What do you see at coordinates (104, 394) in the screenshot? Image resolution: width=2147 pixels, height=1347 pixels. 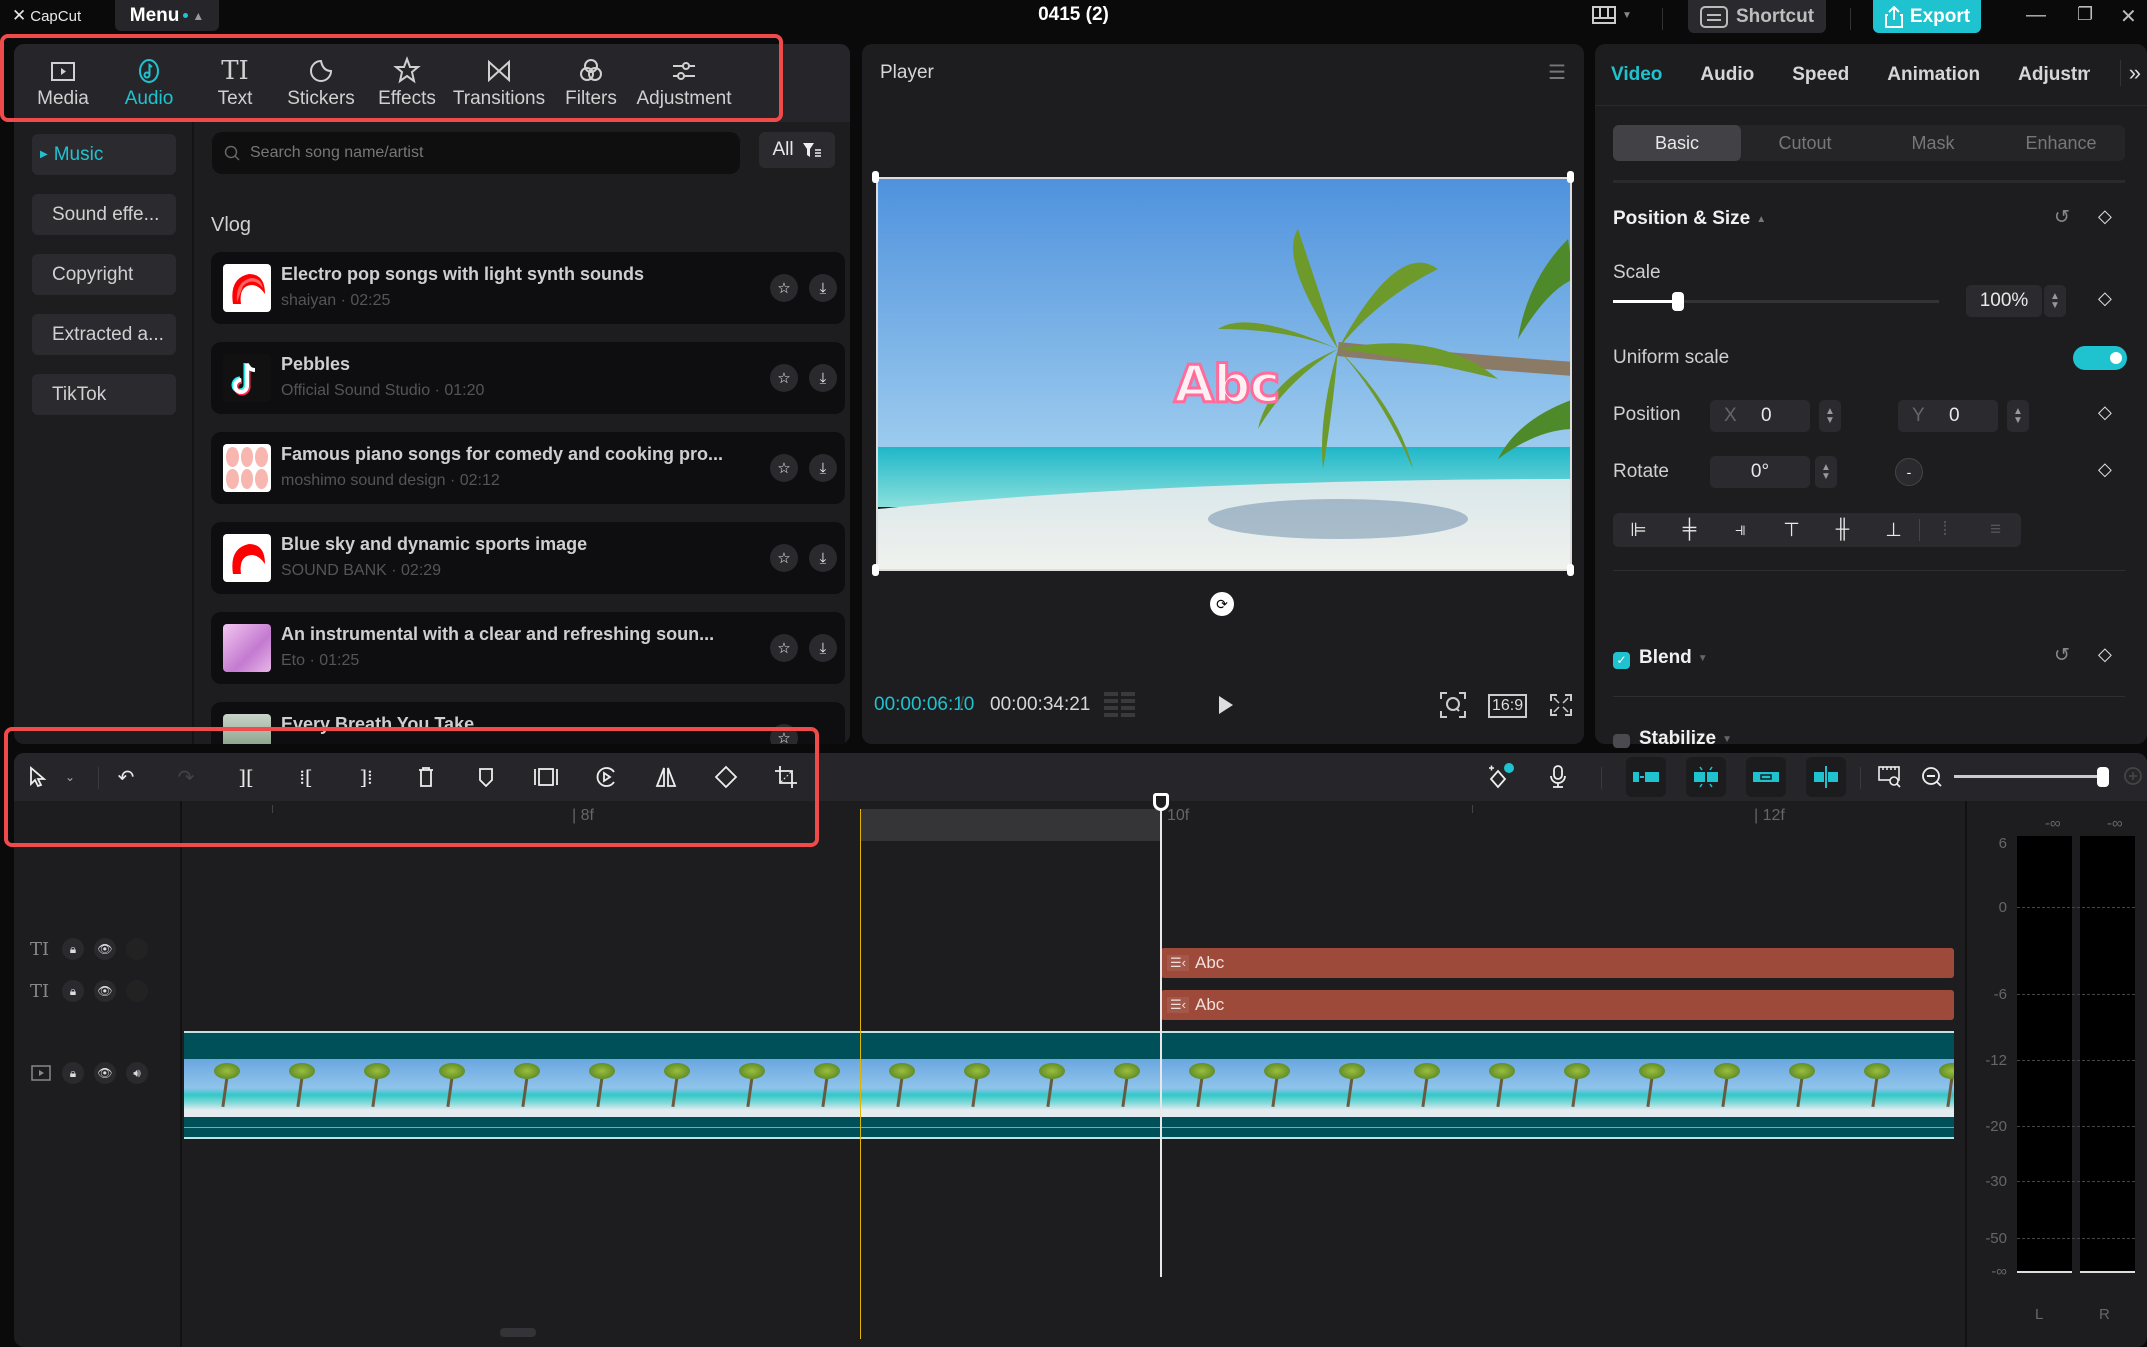 I see `category-tiktok: TikTok` at bounding box center [104, 394].